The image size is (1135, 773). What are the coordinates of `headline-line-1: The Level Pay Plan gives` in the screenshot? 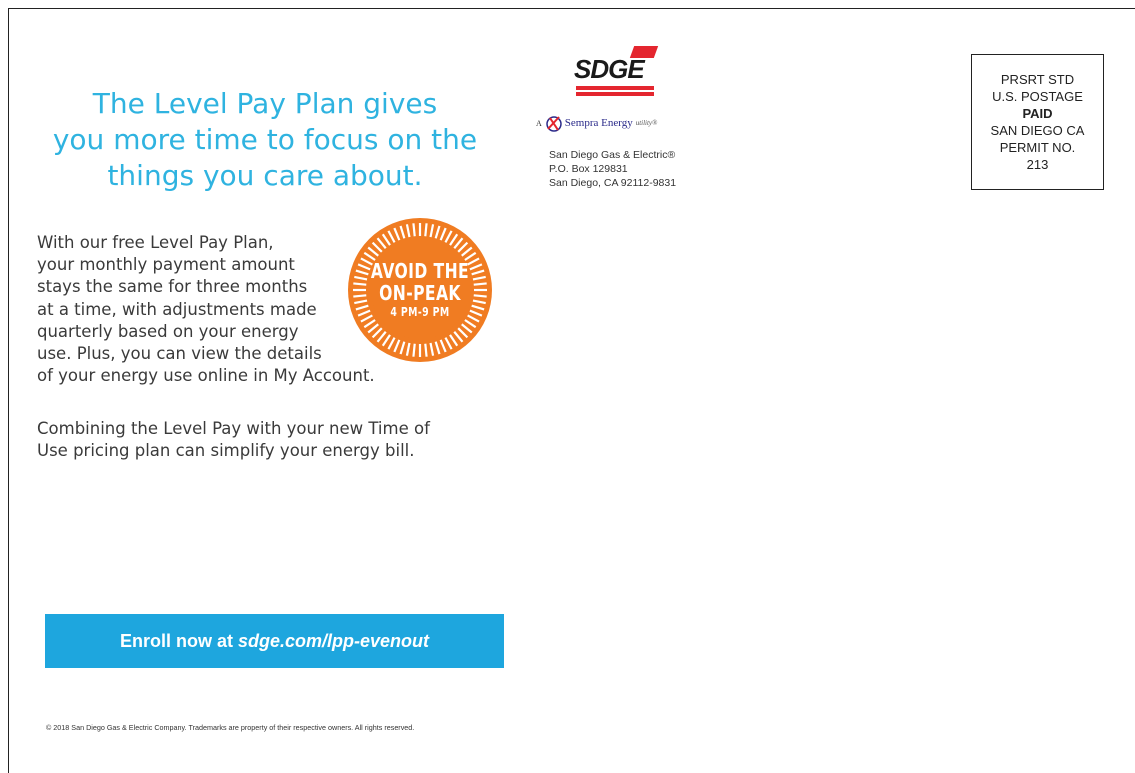 It's located at (265, 103).